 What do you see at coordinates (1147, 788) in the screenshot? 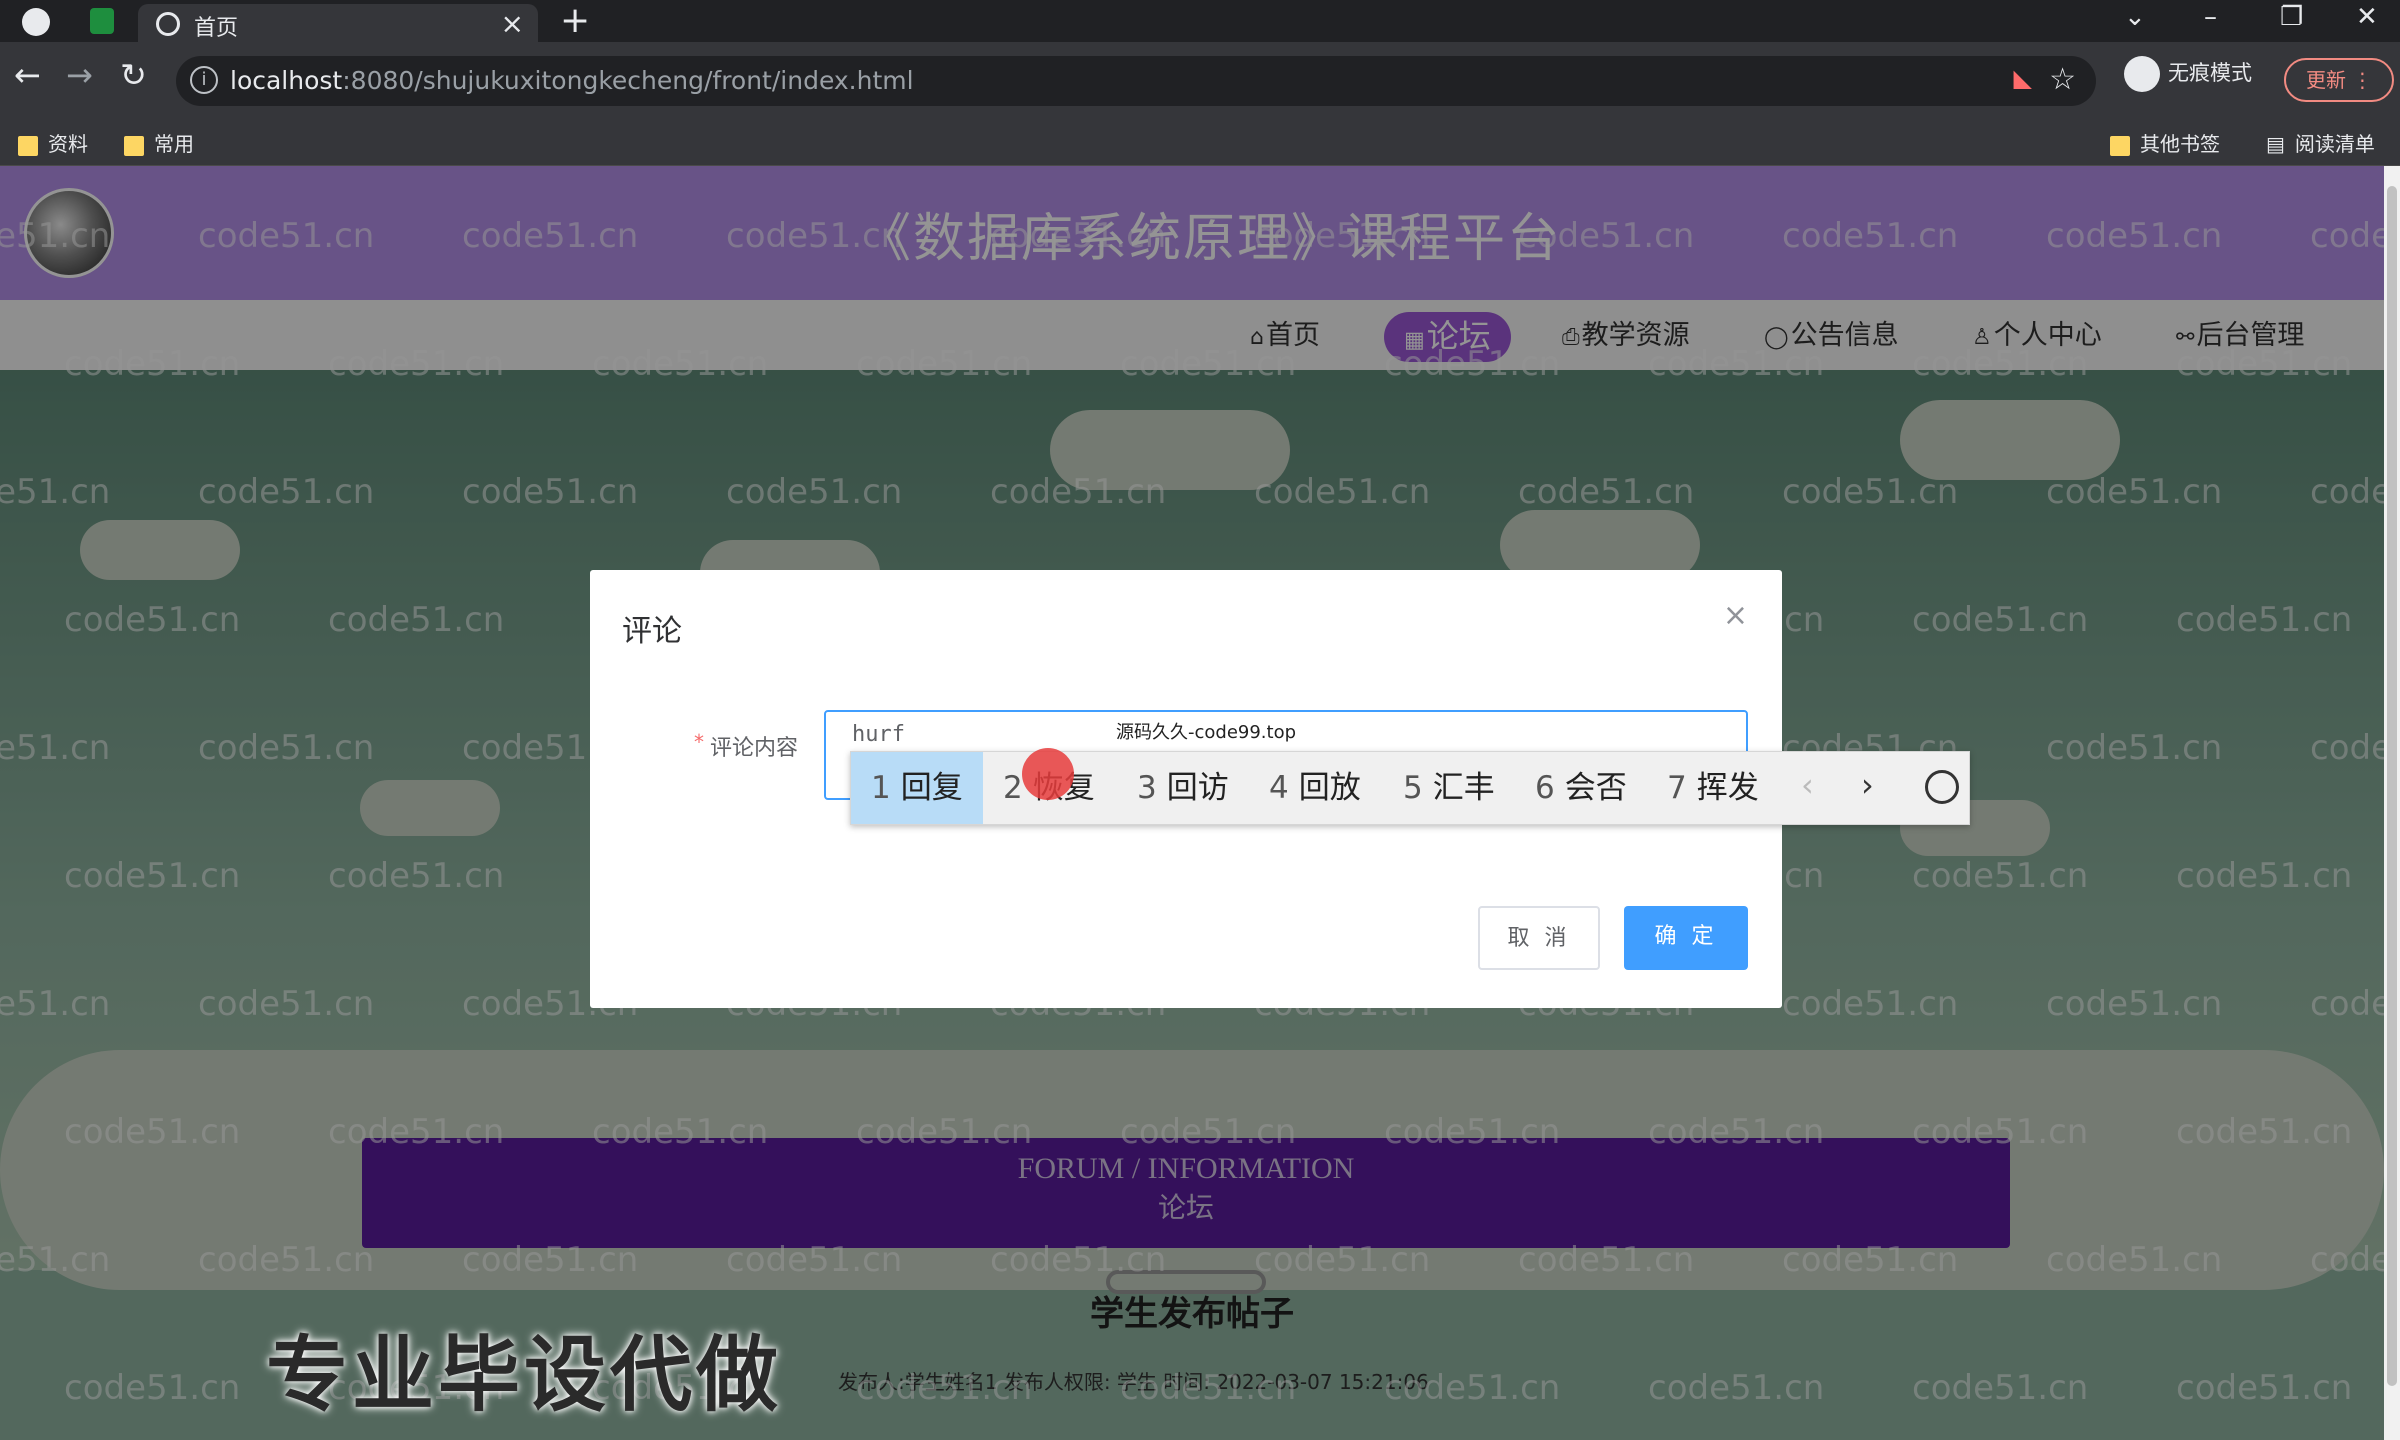
I see `candidate-number: 3` at bounding box center [1147, 788].